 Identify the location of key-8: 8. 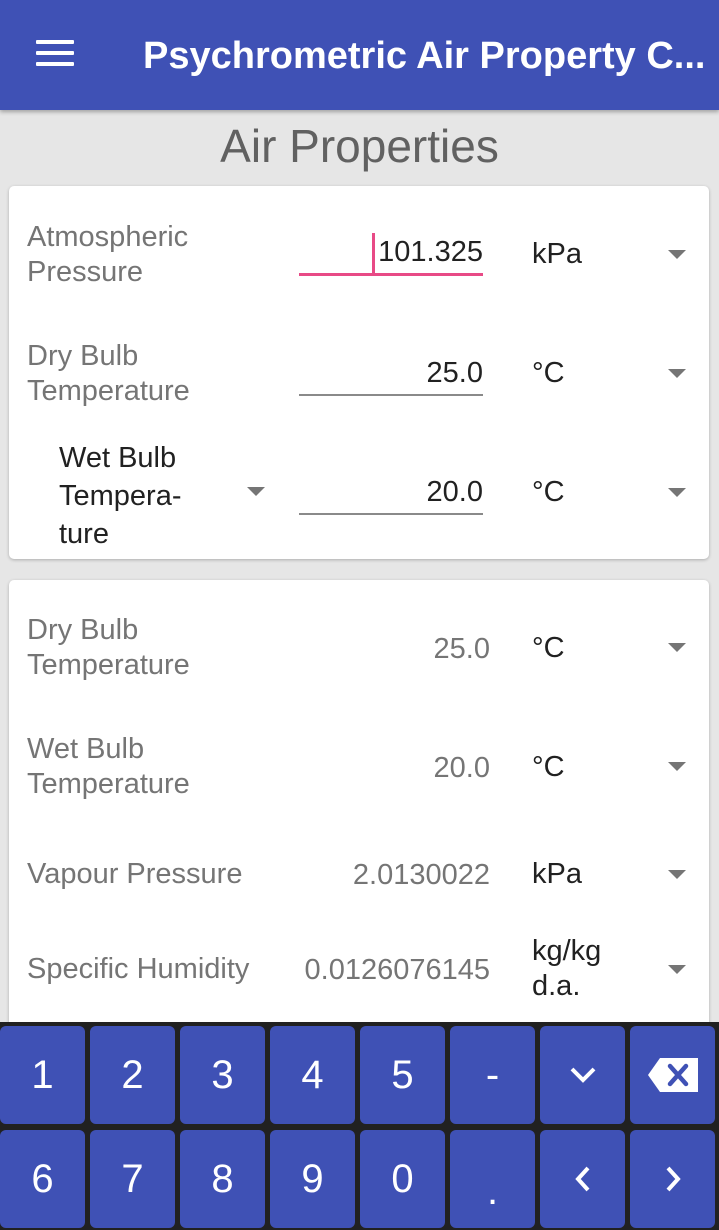
(222, 1179).